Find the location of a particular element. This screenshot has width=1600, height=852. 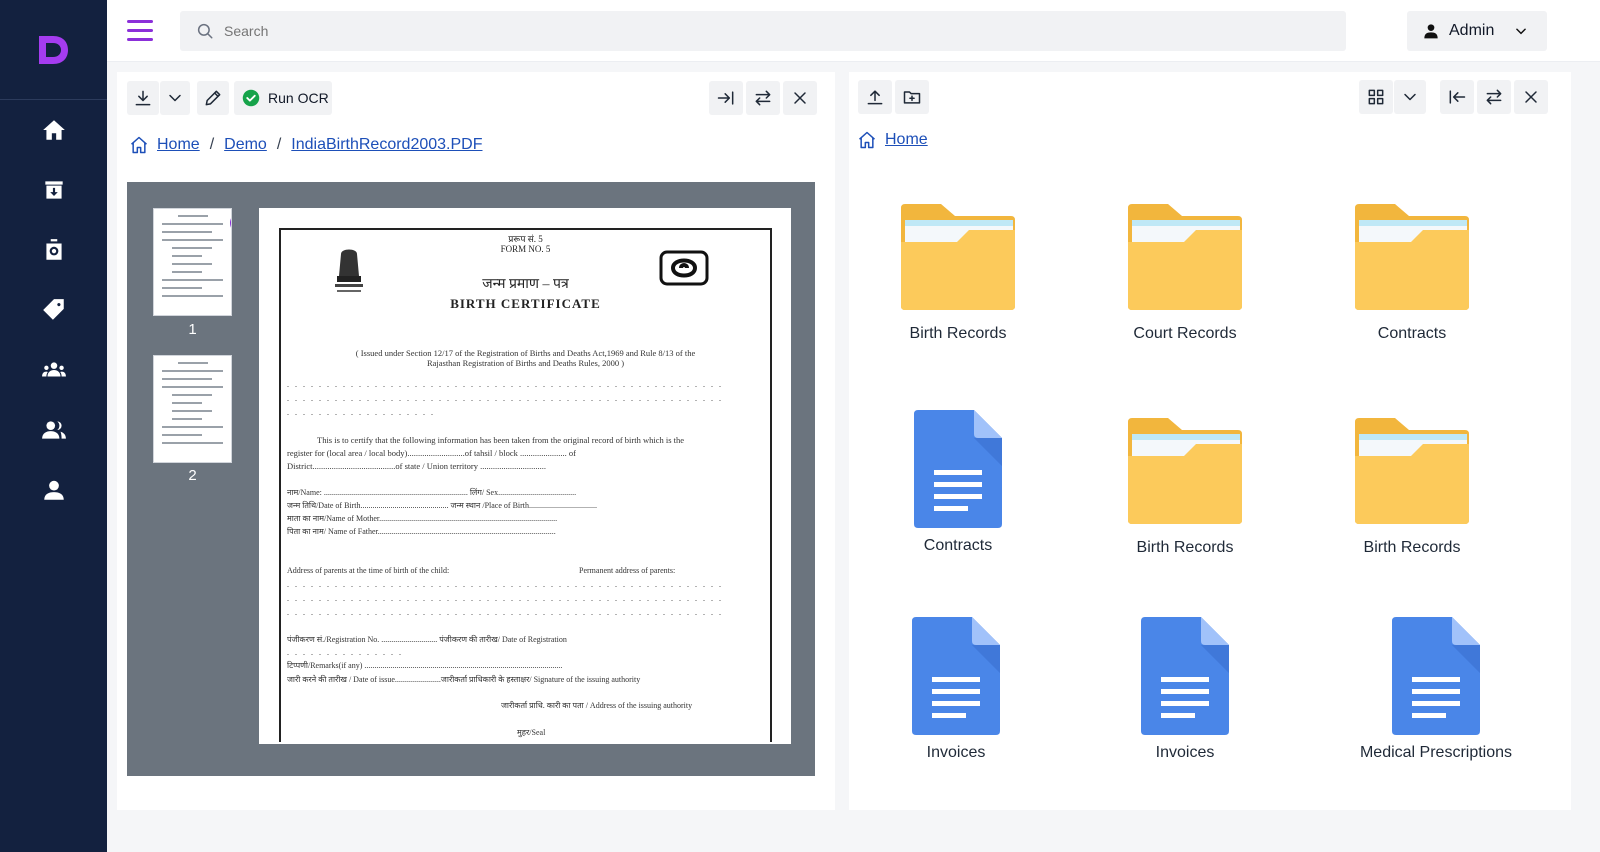

seal-label: मुहर/Seal is located at coordinates (531, 732).